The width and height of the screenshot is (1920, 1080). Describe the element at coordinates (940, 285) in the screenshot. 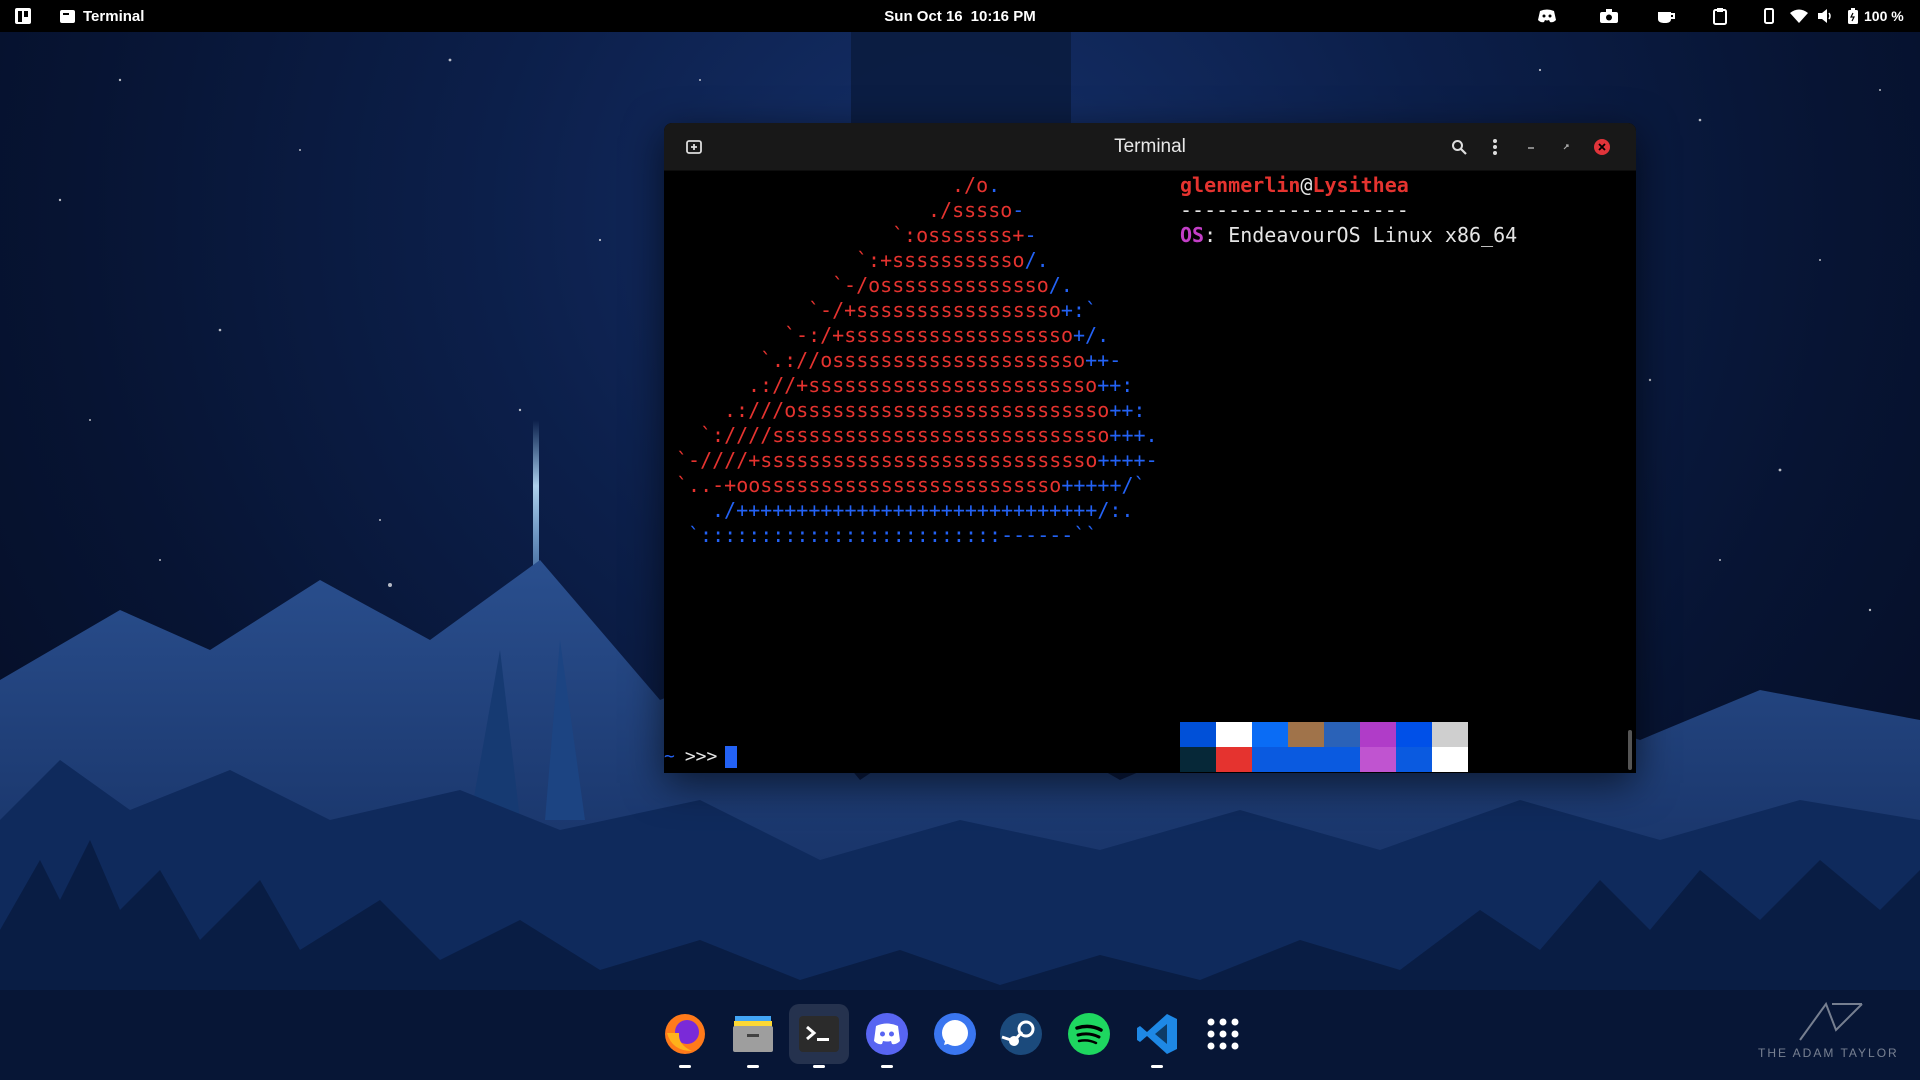

I see `logo-segment: `-/ossssssssssssso` at that location.